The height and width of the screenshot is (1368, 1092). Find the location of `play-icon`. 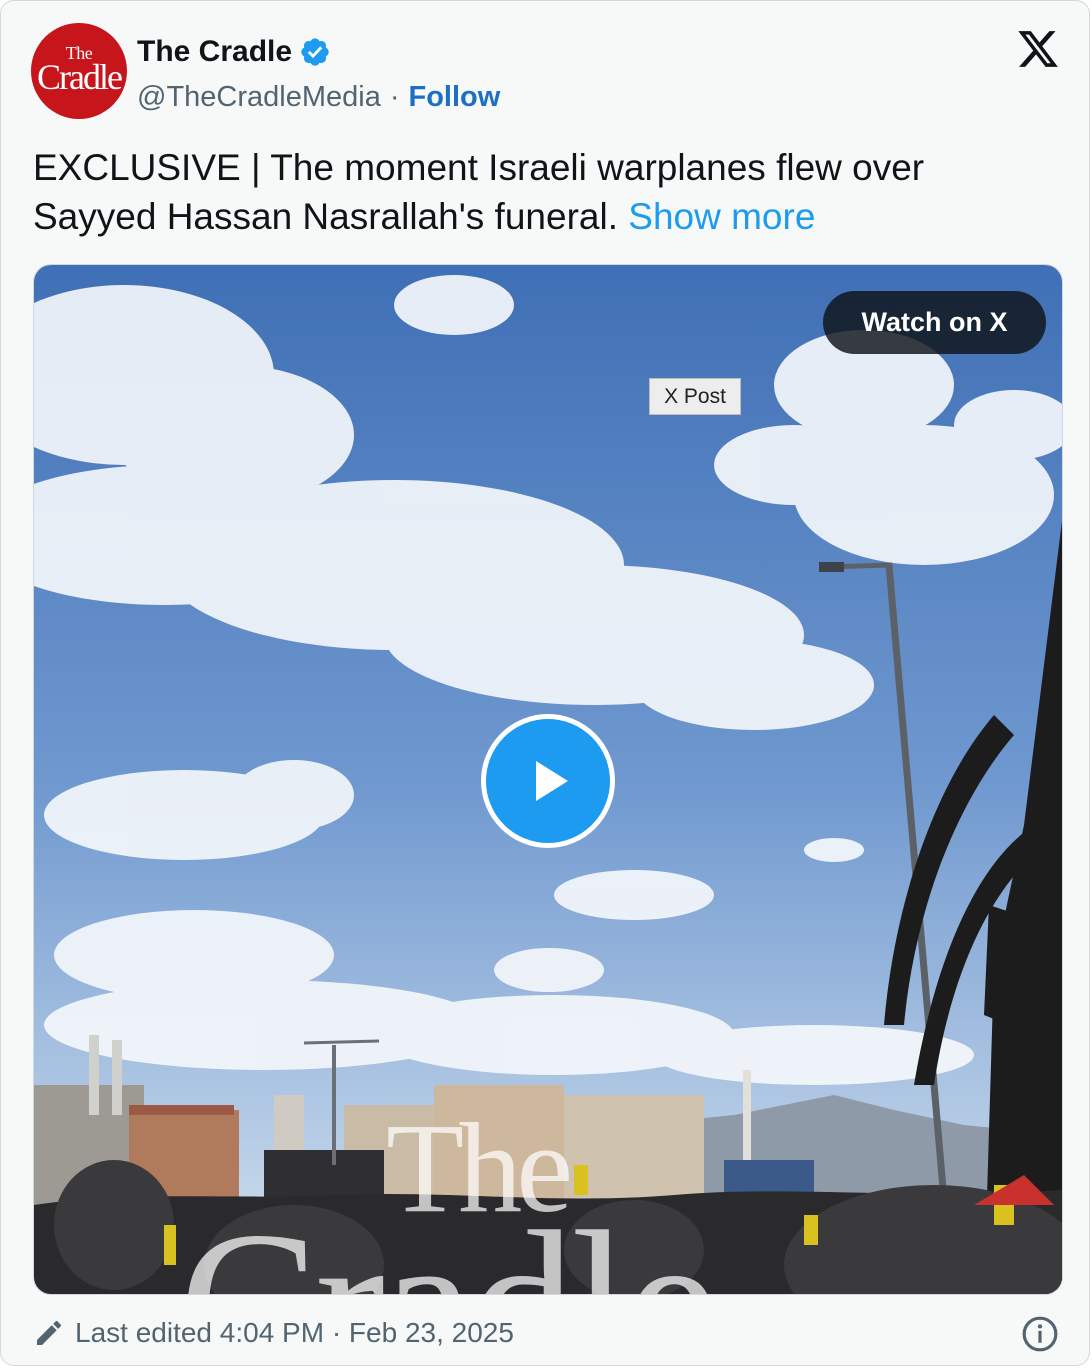

play-icon is located at coordinates (552, 781).